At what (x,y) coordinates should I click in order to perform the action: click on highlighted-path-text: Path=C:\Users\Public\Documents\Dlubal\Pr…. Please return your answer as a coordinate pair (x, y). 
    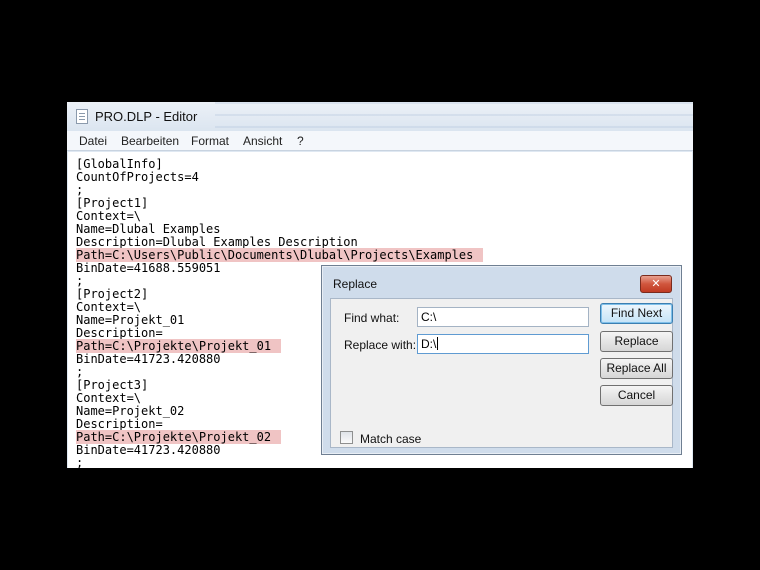
    Looking at the image, I should click on (280, 255).